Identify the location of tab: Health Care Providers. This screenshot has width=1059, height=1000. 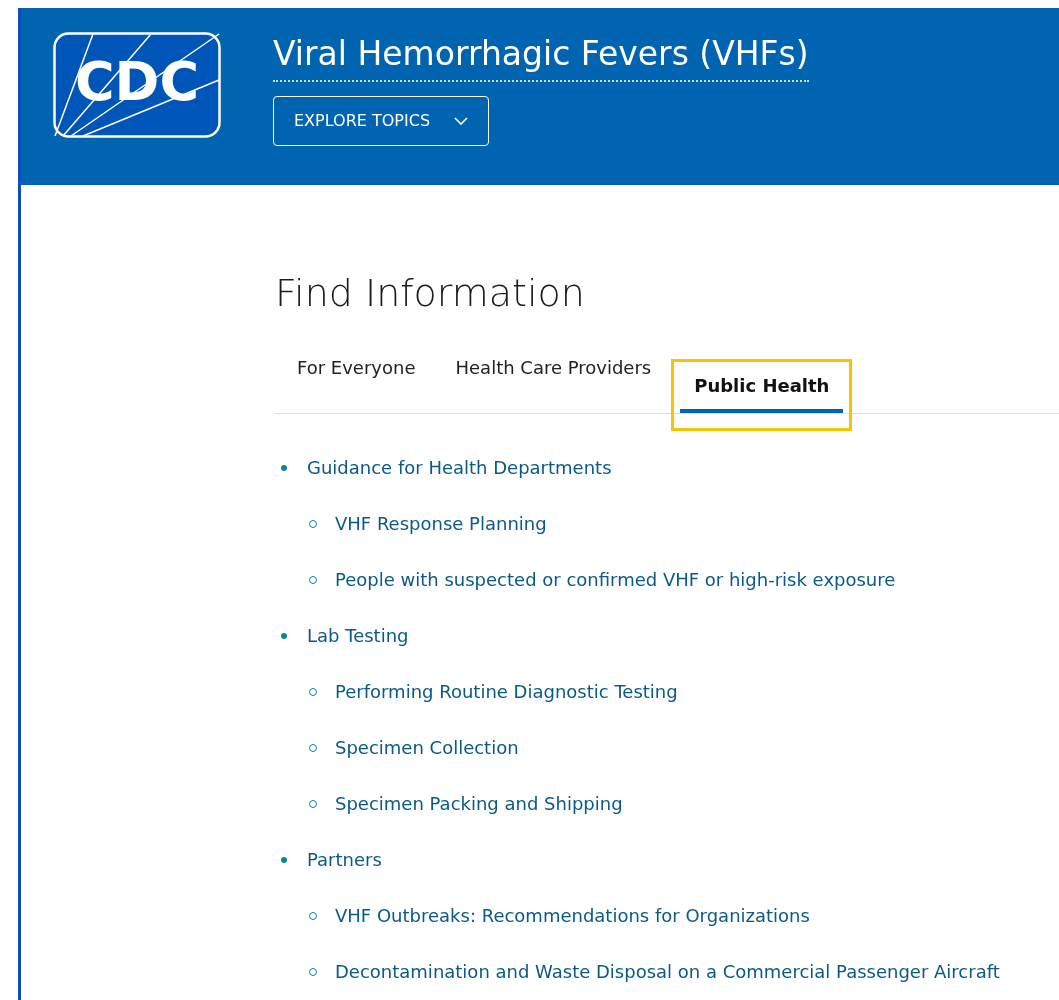
(553, 374).